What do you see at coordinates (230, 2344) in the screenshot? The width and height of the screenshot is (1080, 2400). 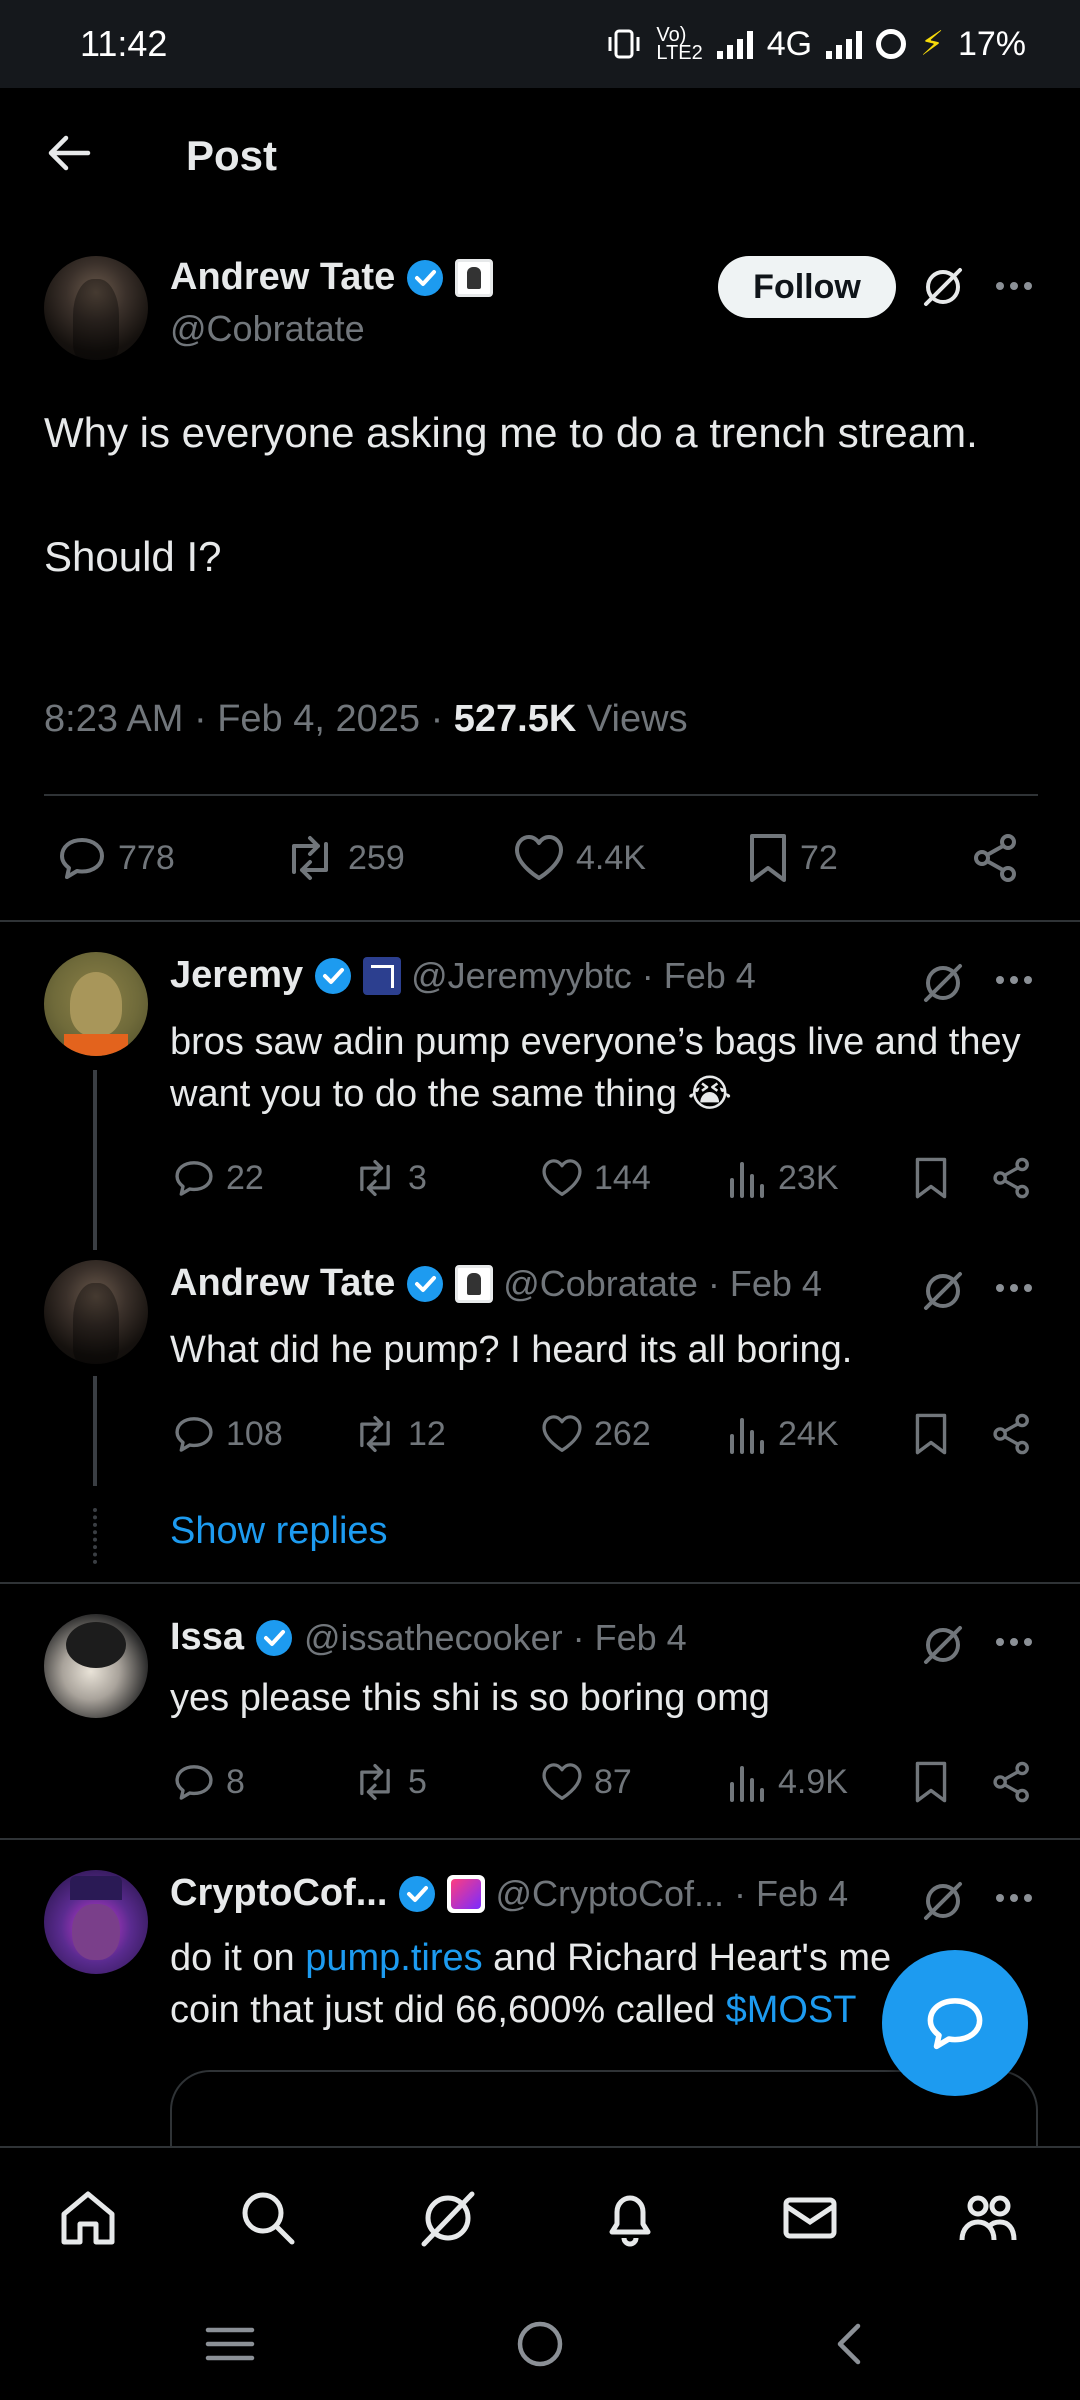 I see `recent-apps-icon` at bounding box center [230, 2344].